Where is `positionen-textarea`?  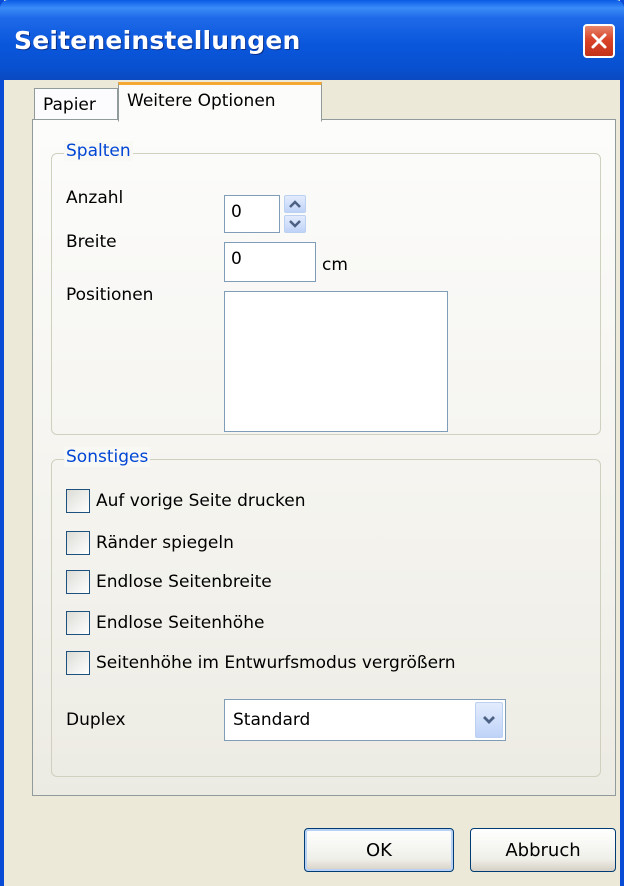 positionen-textarea is located at coordinates (336, 361).